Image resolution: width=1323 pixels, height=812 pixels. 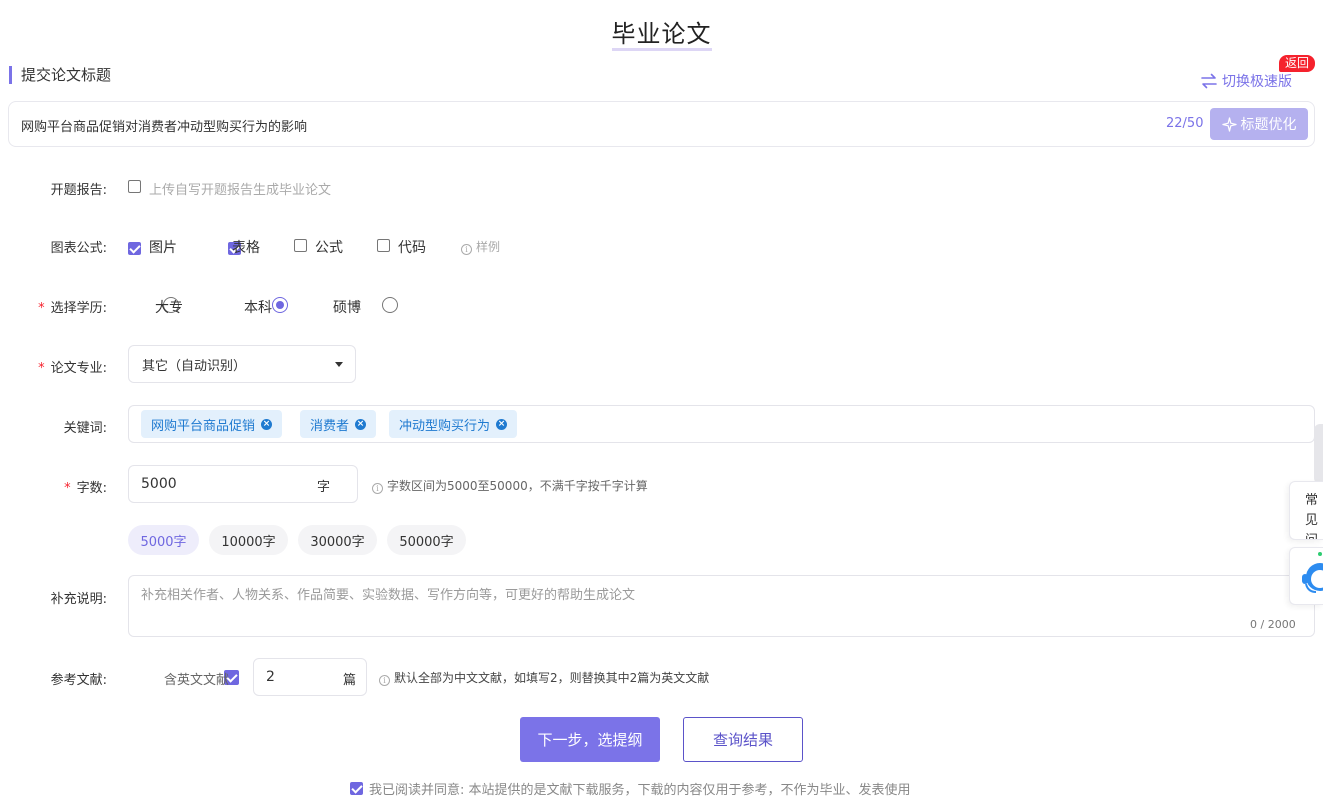 What do you see at coordinates (510, 485) in the screenshot?
I see `words-hint: i 字数区间为5000至50000，不满千字按千字计算` at bounding box center [510, 485].